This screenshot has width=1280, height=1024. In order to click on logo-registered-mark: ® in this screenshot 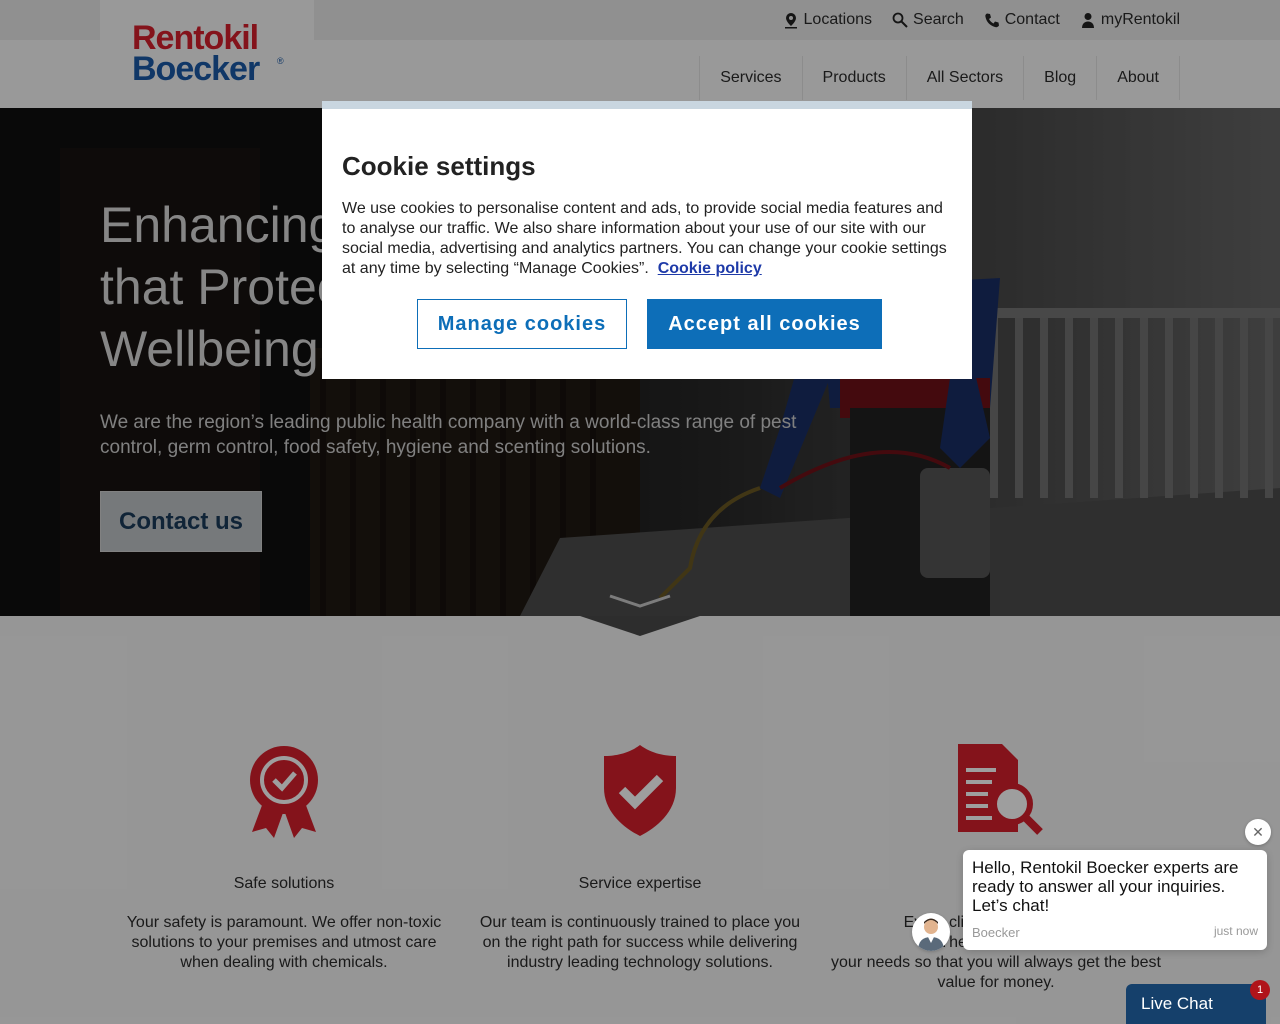, I will do `click(280, 61)`.